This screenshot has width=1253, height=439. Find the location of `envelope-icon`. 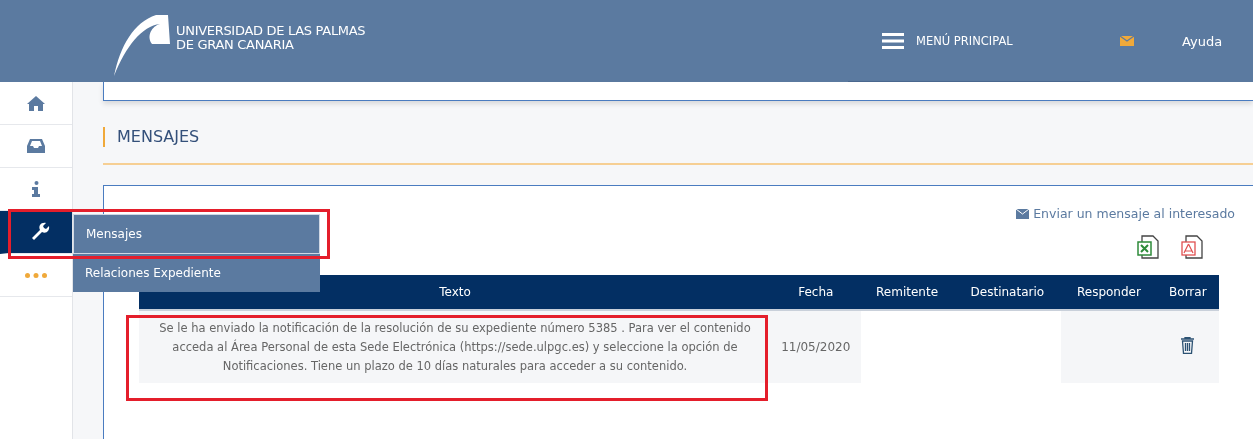

envelope-icon is located at coordinates (1023, 213).